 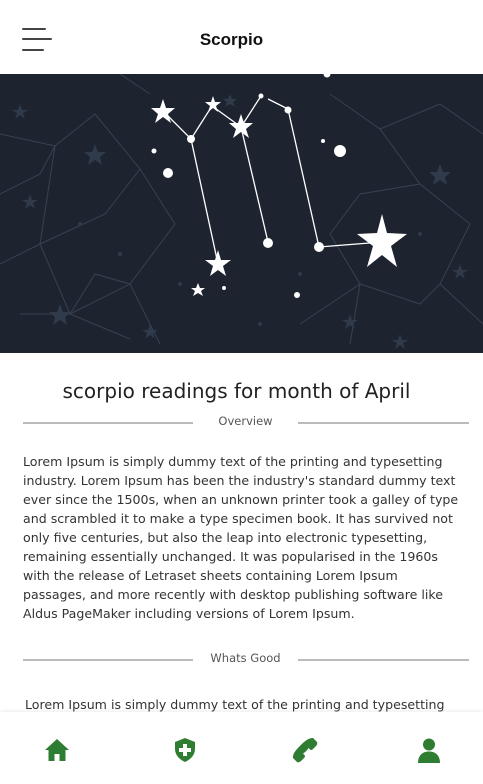 I want to click on reading-heading: scorpio readings for month of April, so click(x=236, y=391).